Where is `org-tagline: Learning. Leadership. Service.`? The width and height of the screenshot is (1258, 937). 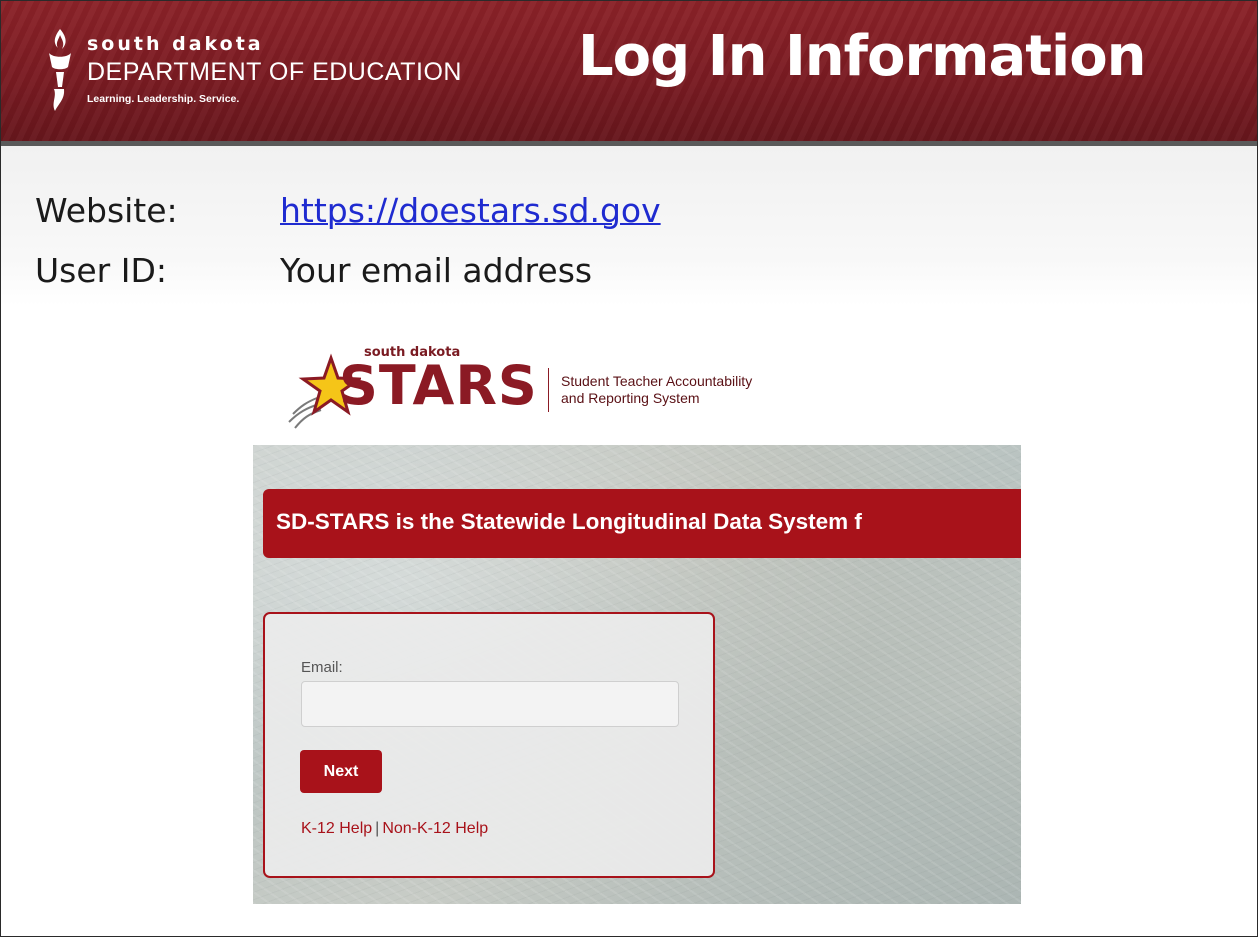
org-tagline: Learning. Leadership. Service. is located at coordinates (163, 99).